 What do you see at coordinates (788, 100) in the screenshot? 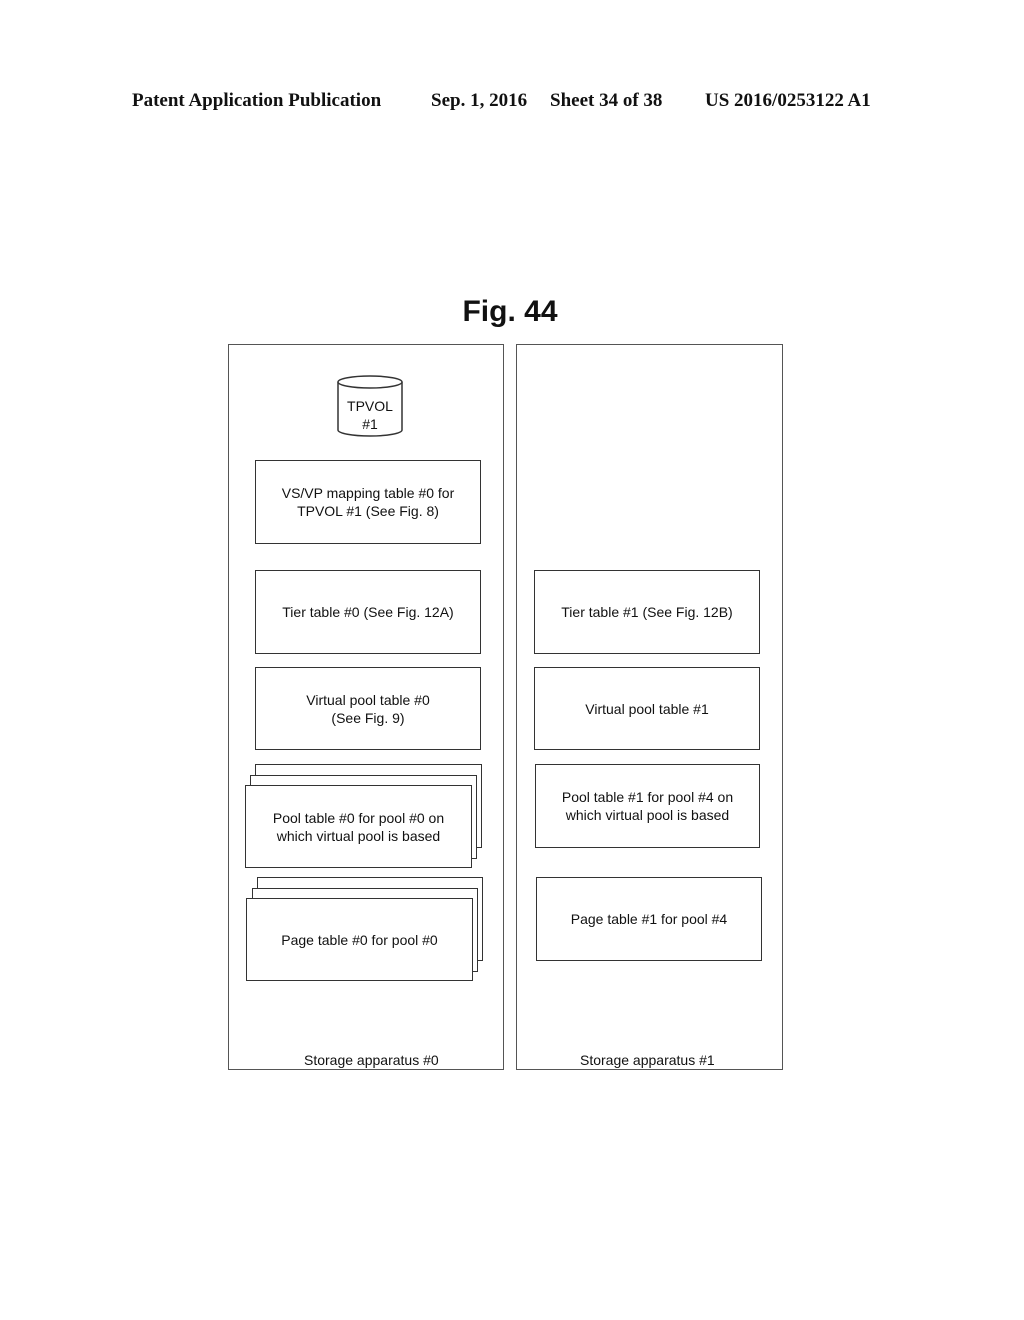
I see `patent-number: US 2016/0253122 A1` at bounding box center [788, 100].